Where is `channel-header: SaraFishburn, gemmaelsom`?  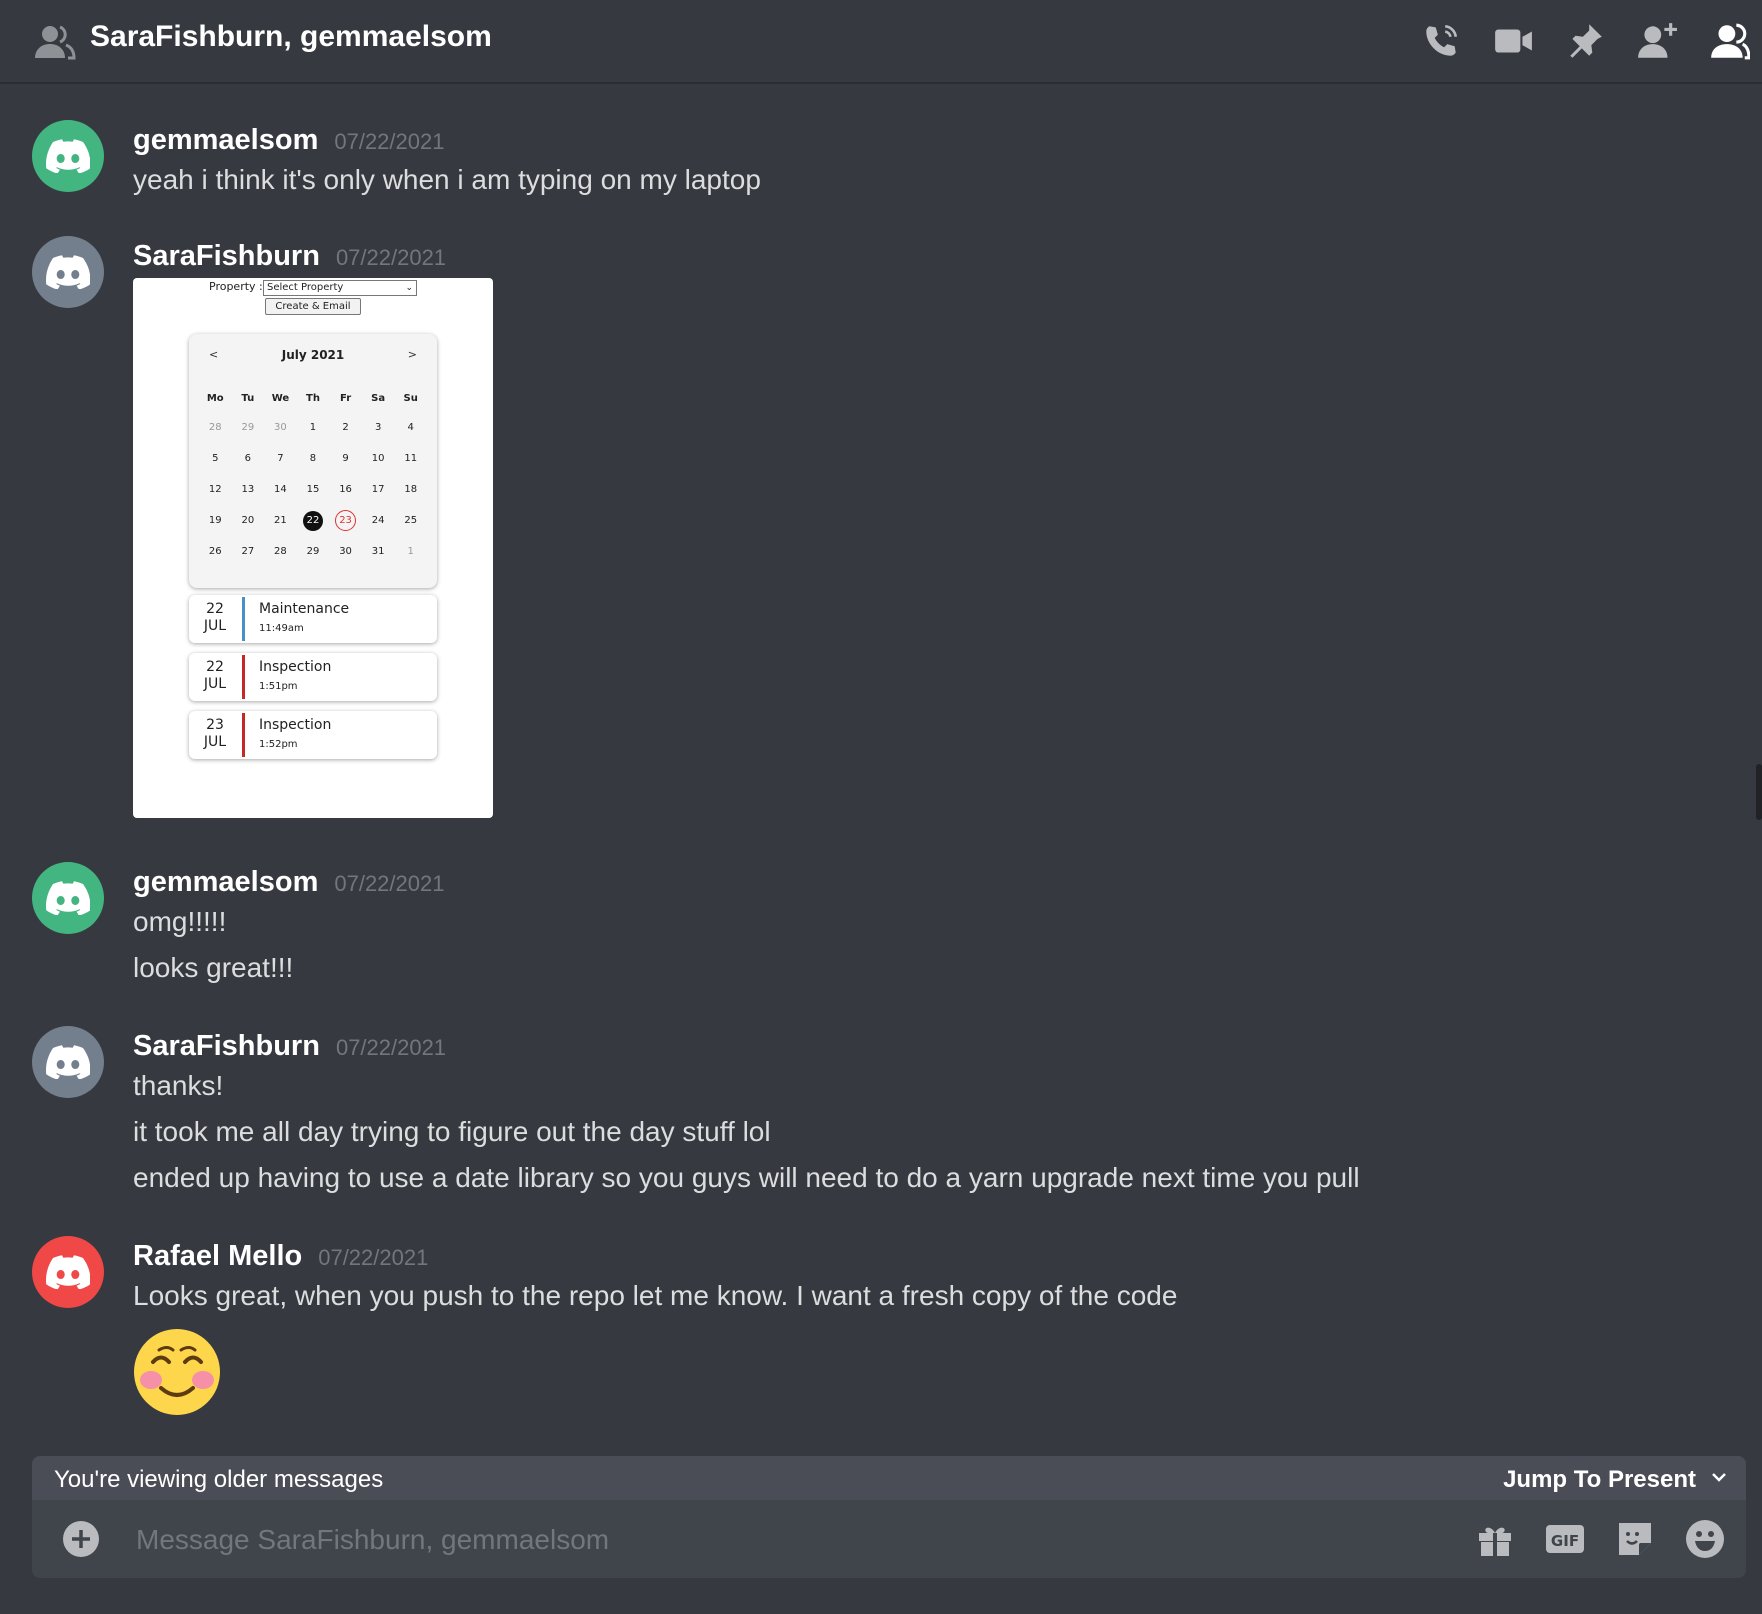 channel-header: SaraFishburn, gemmaelsom is located at coordinates (881, 42).